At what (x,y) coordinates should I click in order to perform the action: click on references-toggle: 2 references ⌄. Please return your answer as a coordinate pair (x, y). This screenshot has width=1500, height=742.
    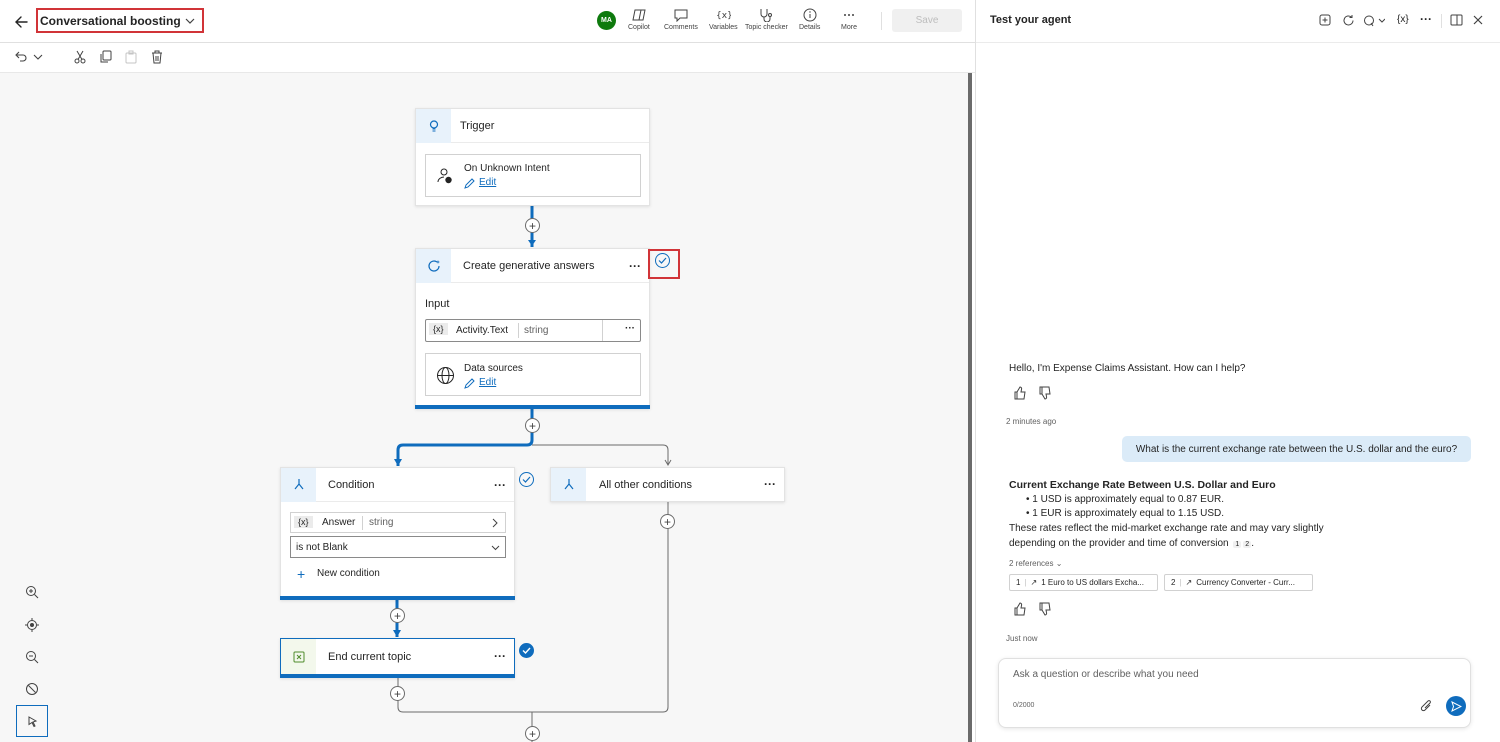
    Looking at the image, I should click on (1035, 563).